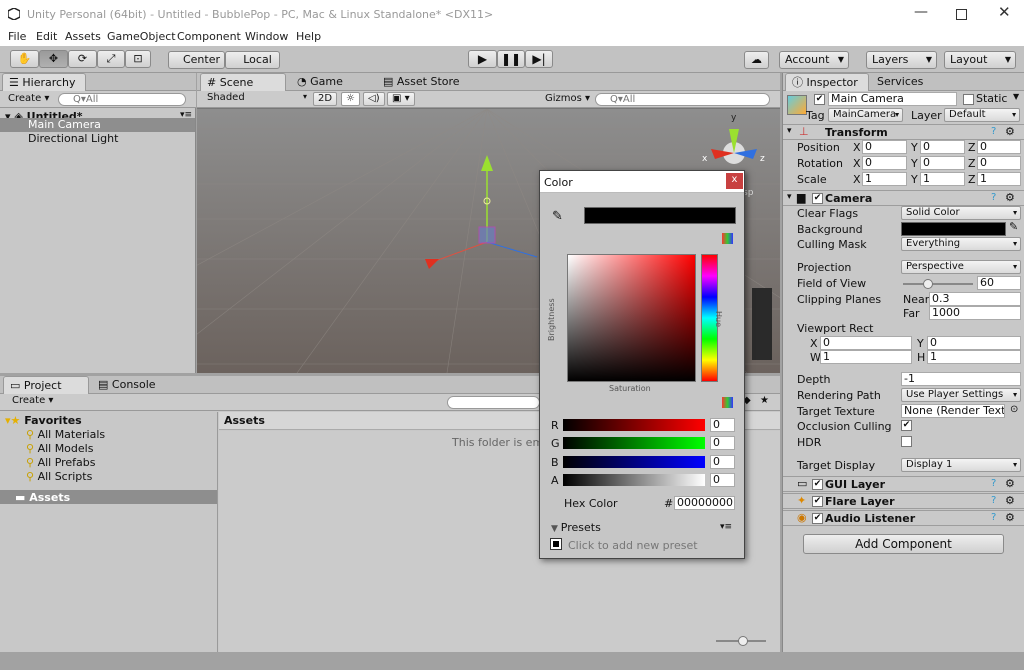 The width and height of the screenshot is (1024, 670). What do you see at coordinates (634, 425) in the screenshot?
I see `channel-r-slider` at bounding box center [634, 425].